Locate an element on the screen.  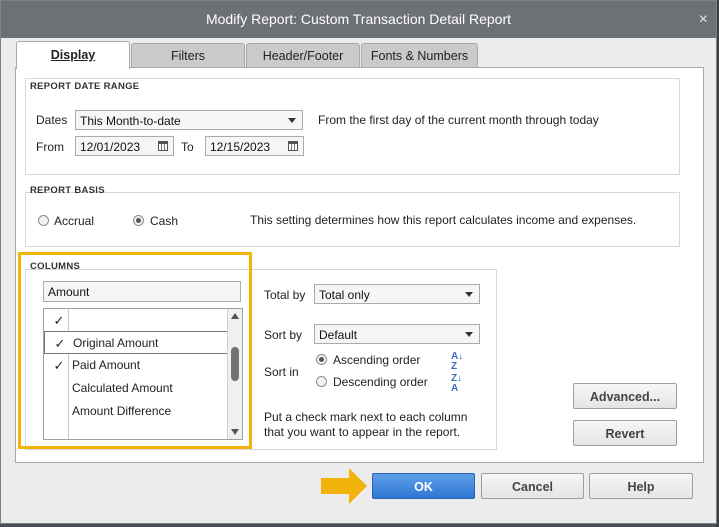
total-by-dropdown: Total only is located at coordinates (397, 294).